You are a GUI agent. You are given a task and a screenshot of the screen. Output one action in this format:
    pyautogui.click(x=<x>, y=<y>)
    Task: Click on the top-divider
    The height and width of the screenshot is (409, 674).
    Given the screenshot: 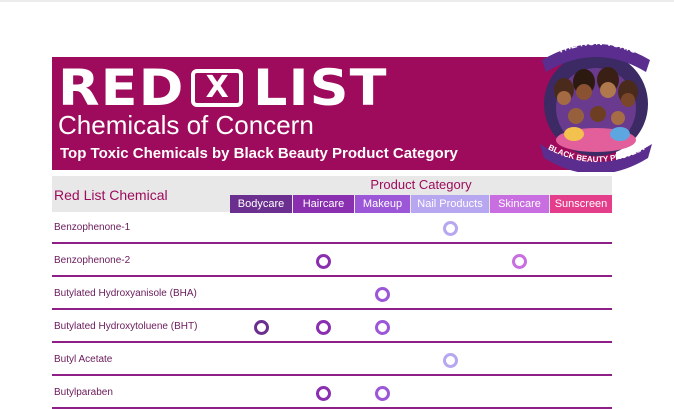 What is the action you would take?
    pyautogui.click(x=337, y=1)
    